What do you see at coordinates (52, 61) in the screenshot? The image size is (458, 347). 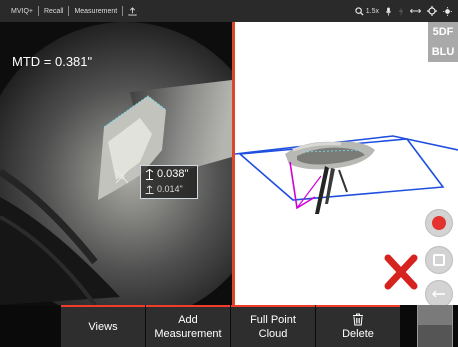 I see `mtd-readout: MTD = 0.381"` at bounding box center [52, 61].